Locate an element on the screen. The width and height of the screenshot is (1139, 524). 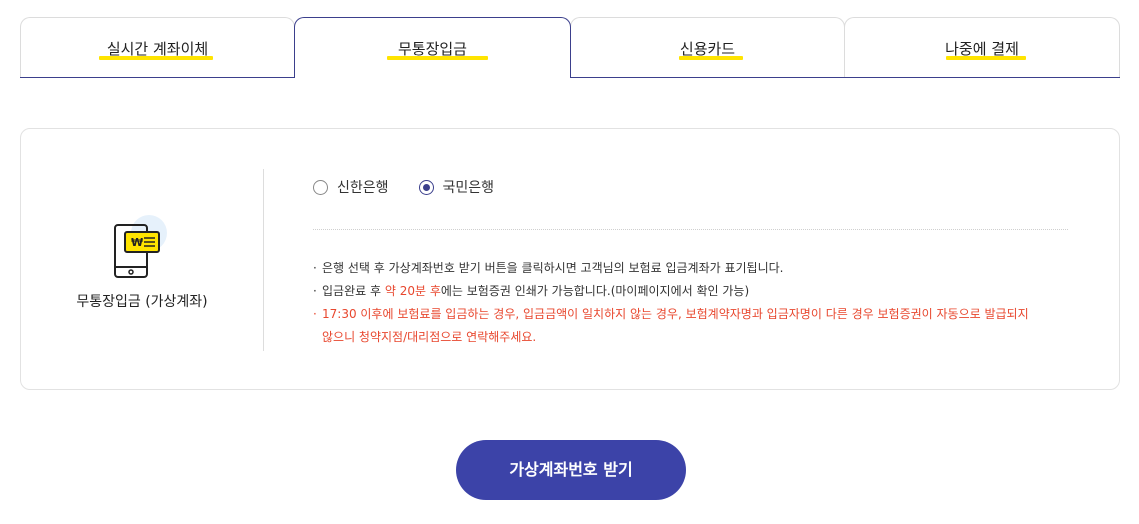
dotted-divider is located at coordinates (690, 229).